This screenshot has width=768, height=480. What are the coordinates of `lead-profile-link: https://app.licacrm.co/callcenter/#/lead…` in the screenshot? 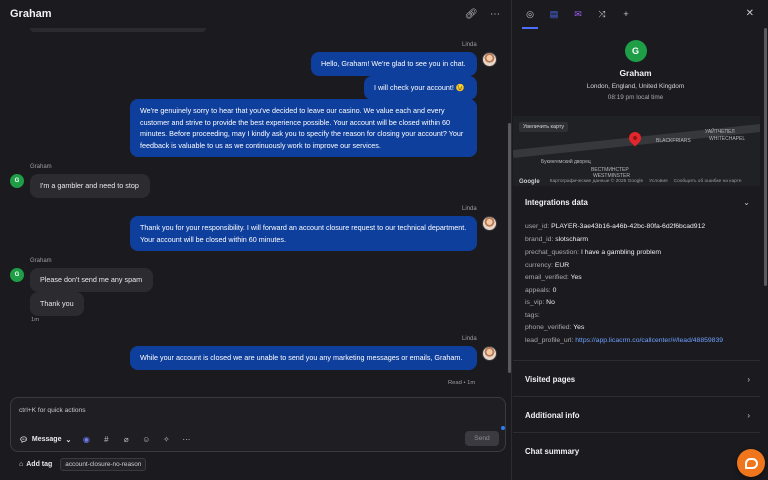 It's located at (649, 340).